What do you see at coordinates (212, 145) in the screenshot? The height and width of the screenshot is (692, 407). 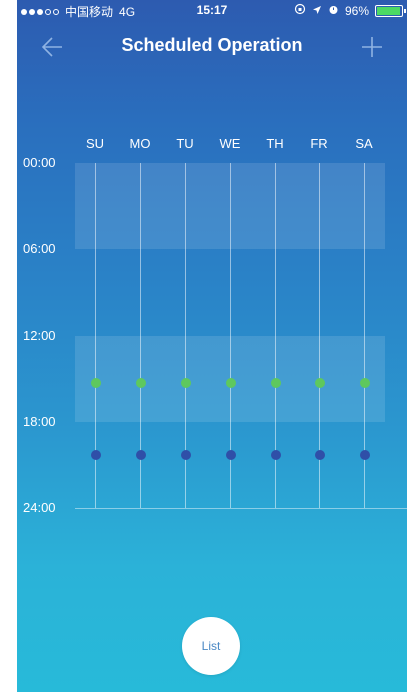 I see `weekday-header: SU MO TU WE TH FR SA` at bounding box center [212, 145].